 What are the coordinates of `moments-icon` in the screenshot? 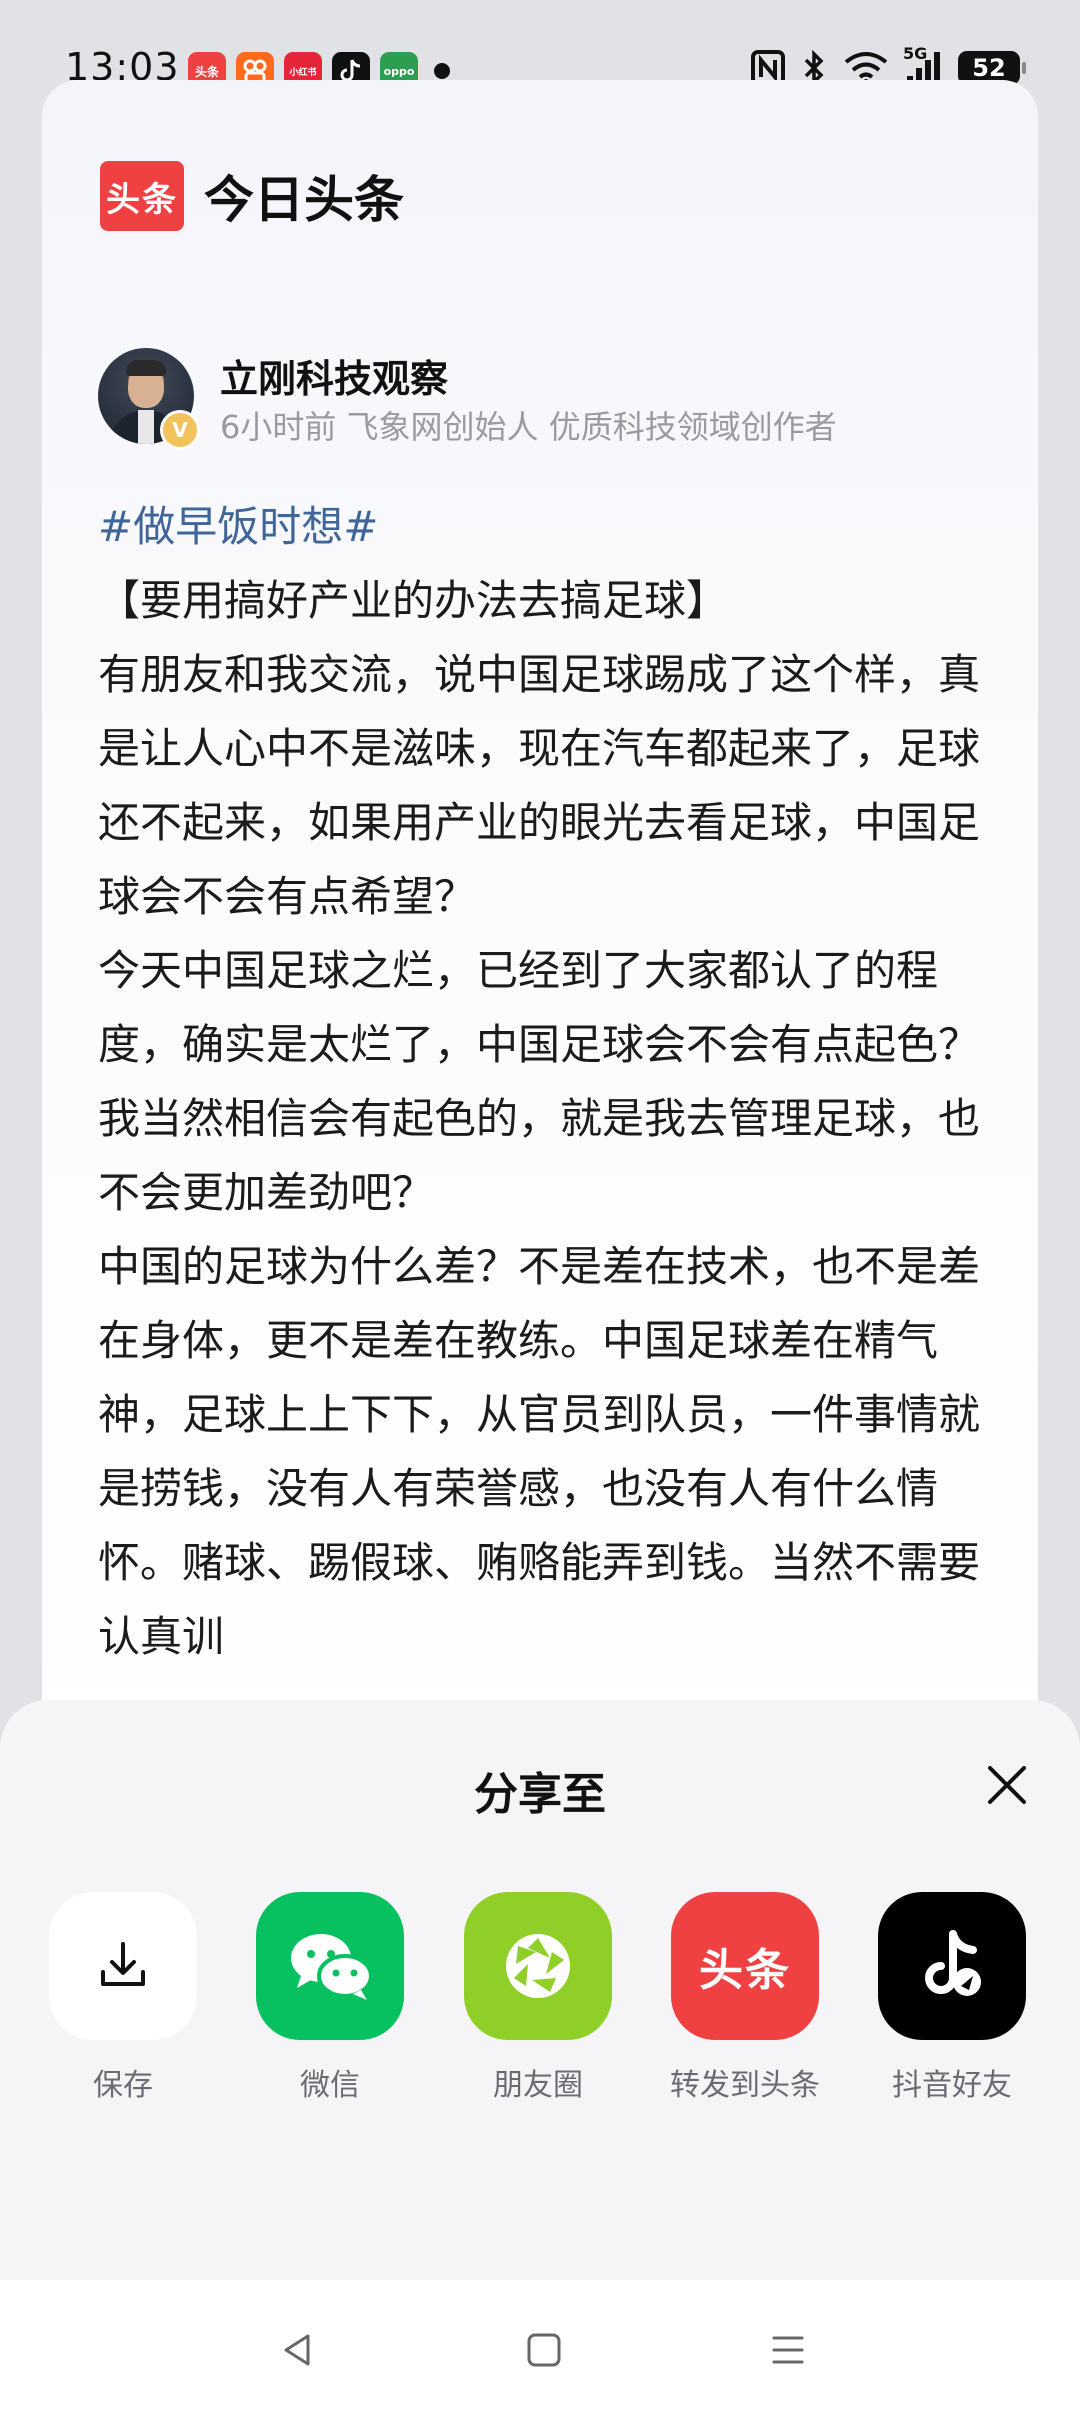 It's located at (538, 1966).